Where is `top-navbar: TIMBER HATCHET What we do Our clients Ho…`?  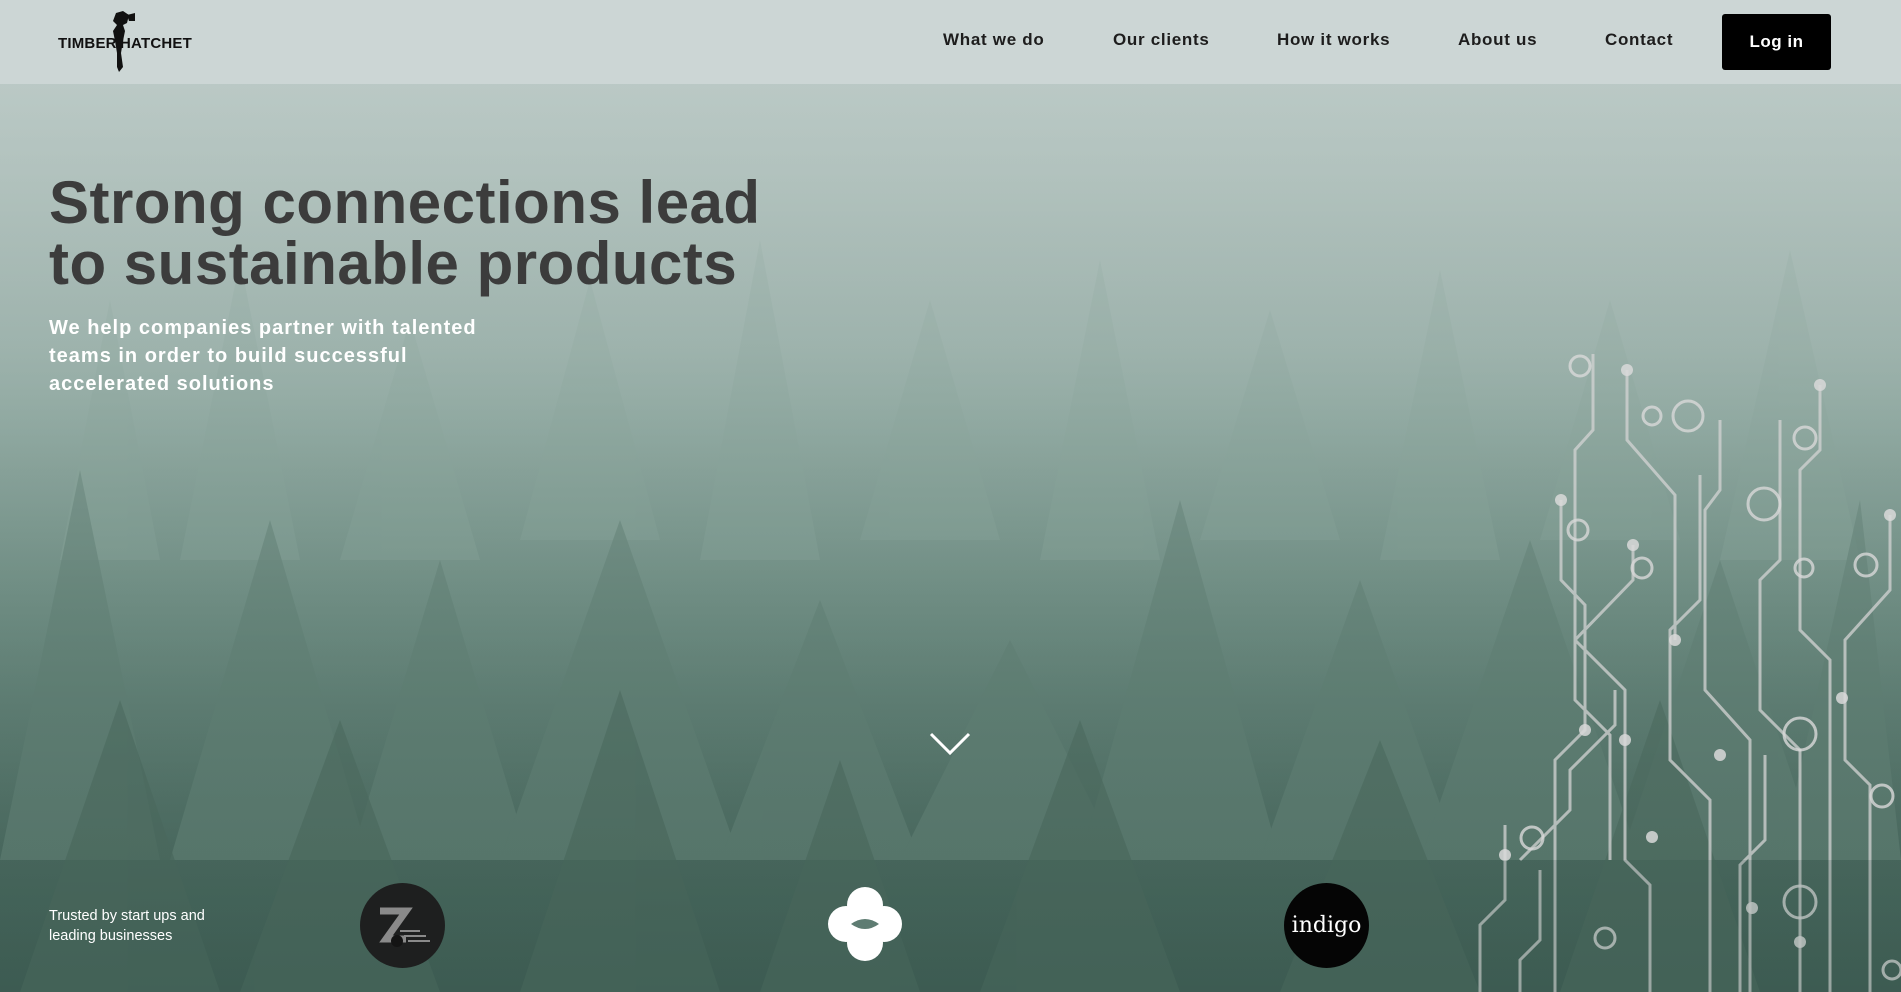
top-navbar: TIMBER HATCHET What we do Our clients Ho… is located at coordinates (950, 42).